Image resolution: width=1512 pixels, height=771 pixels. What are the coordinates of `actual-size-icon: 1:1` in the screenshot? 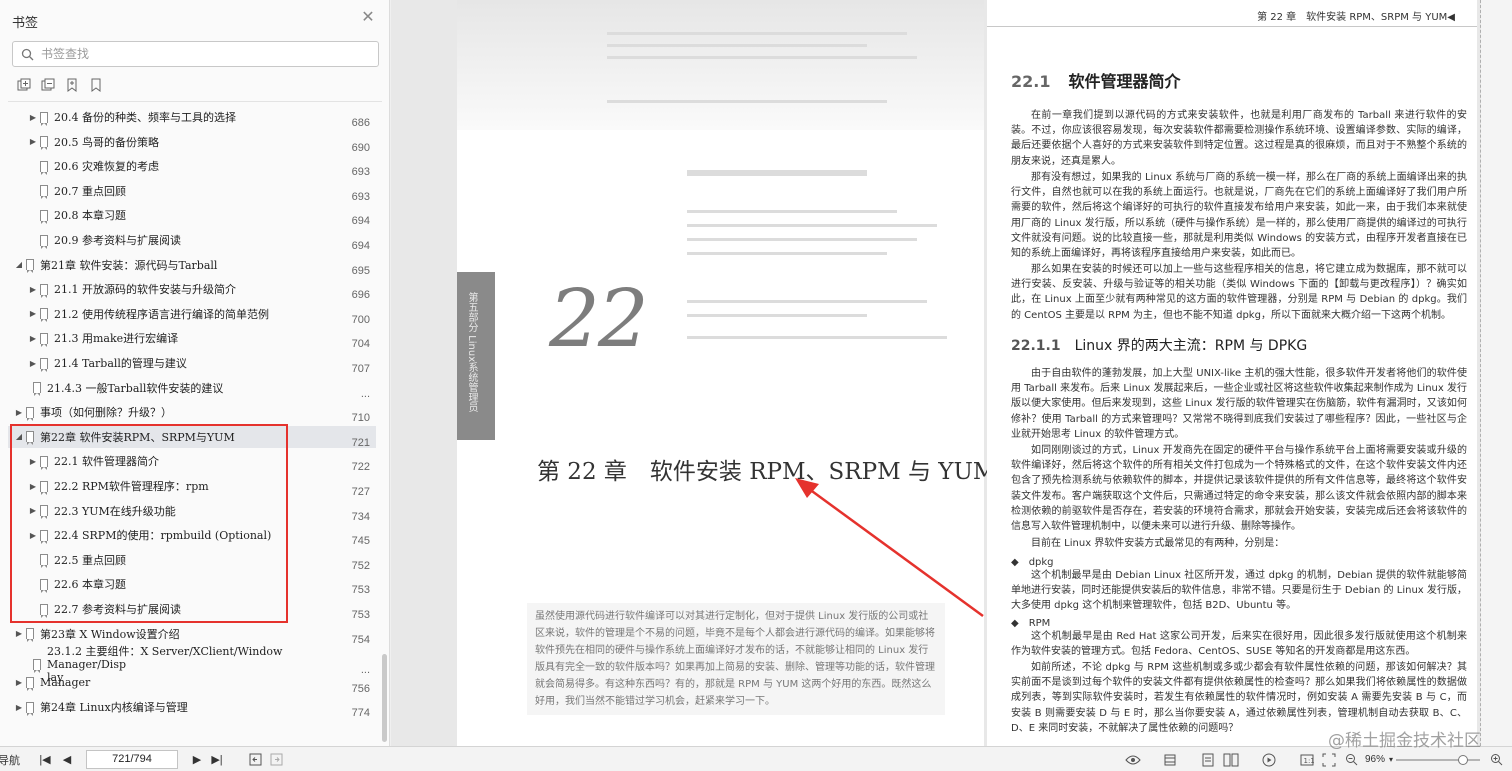 It's located at (1307, 759).